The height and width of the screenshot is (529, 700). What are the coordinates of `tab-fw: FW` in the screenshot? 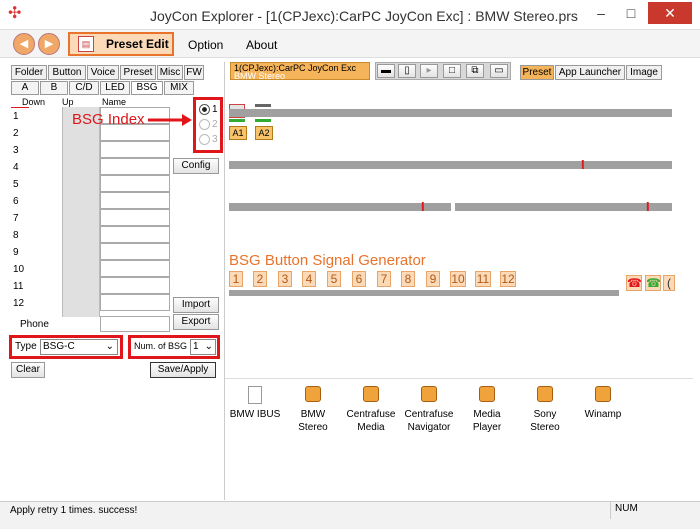 It's located at (194, 72).